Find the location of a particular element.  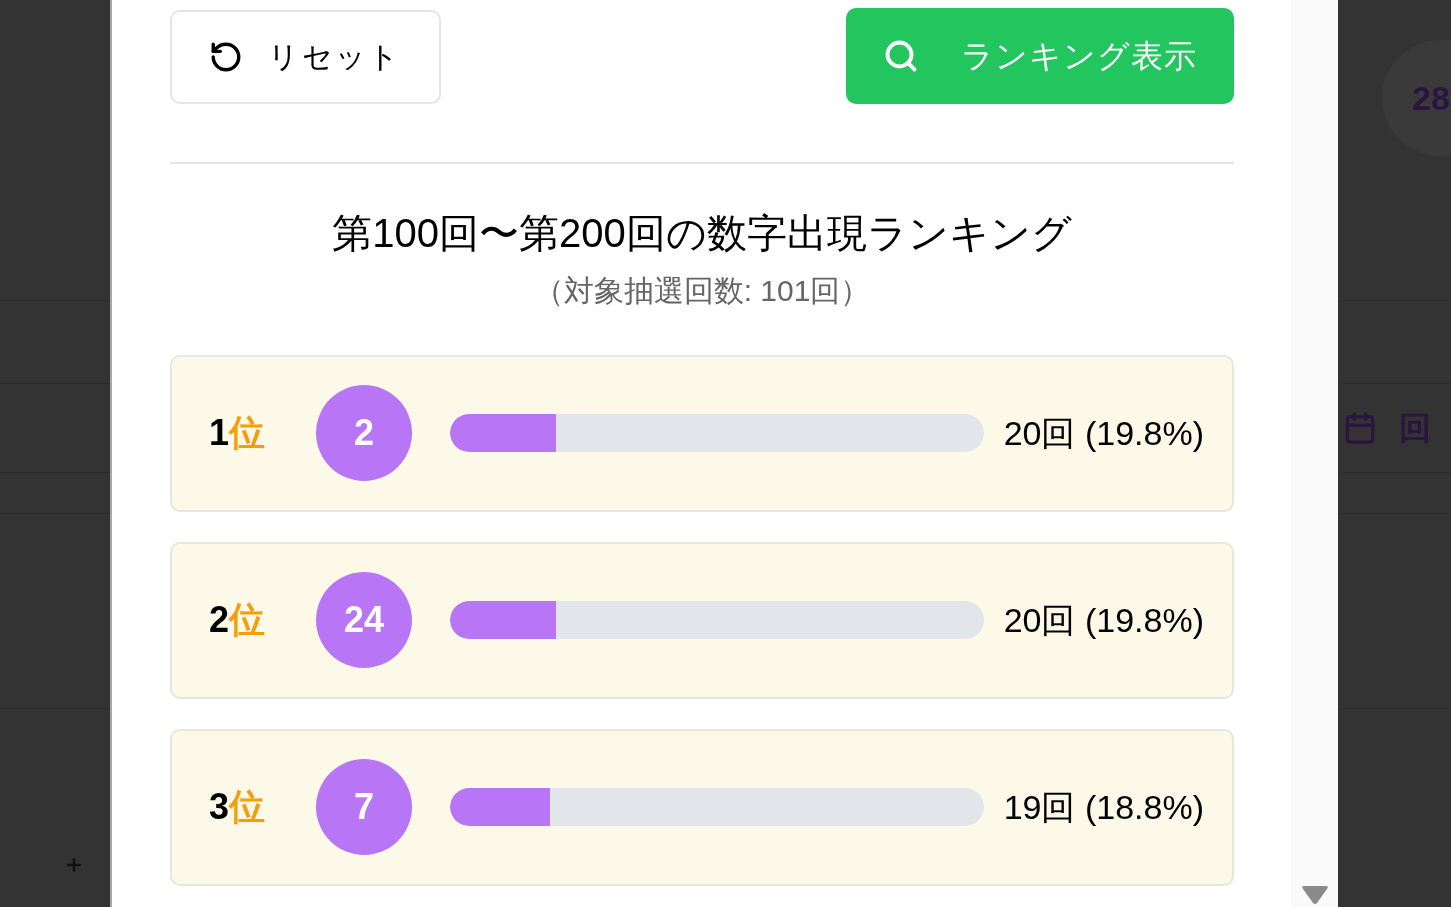

count-text: 19回 (18.8%) is located at coordinates (1103, 807).